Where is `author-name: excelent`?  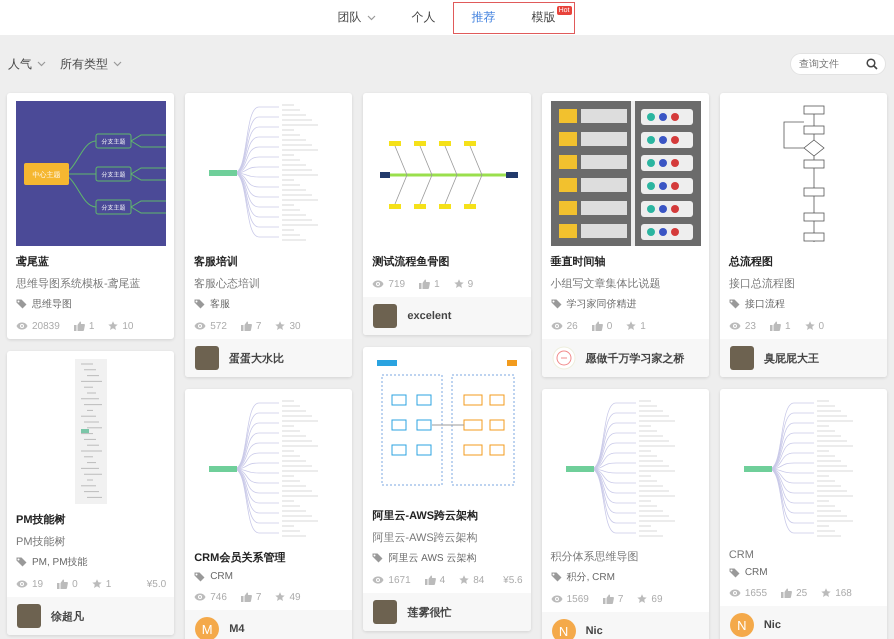
author-name: excelent is located at coordinates (429, 316).